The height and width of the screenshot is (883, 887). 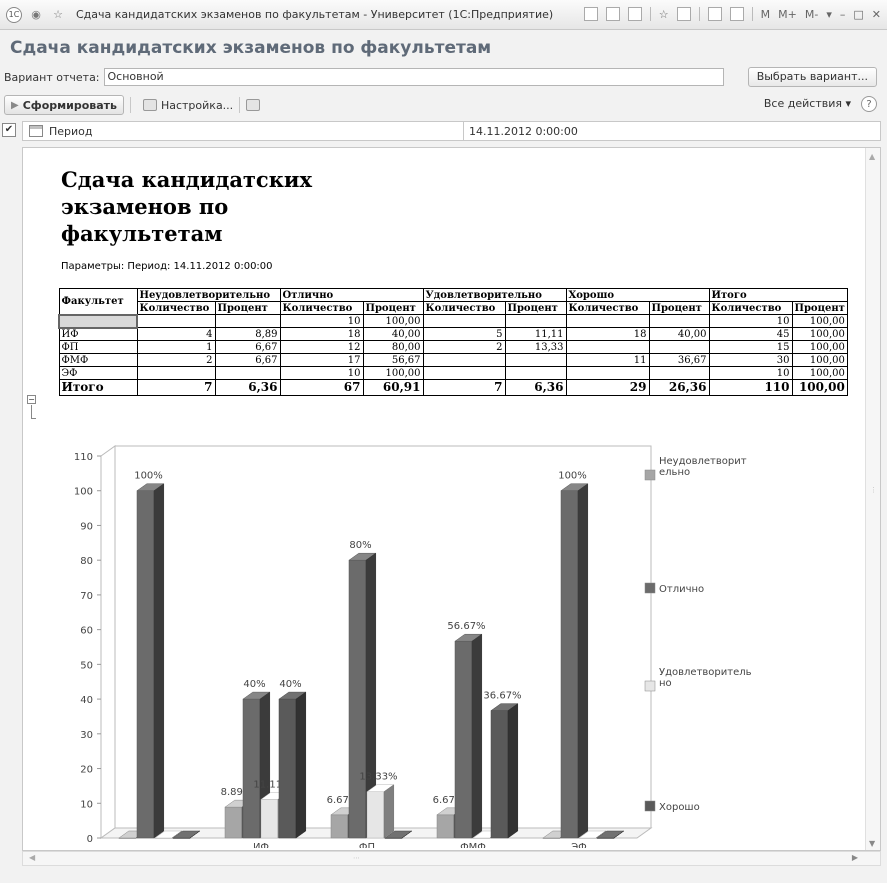 I want to click on separator, so click(x=650, y=14).